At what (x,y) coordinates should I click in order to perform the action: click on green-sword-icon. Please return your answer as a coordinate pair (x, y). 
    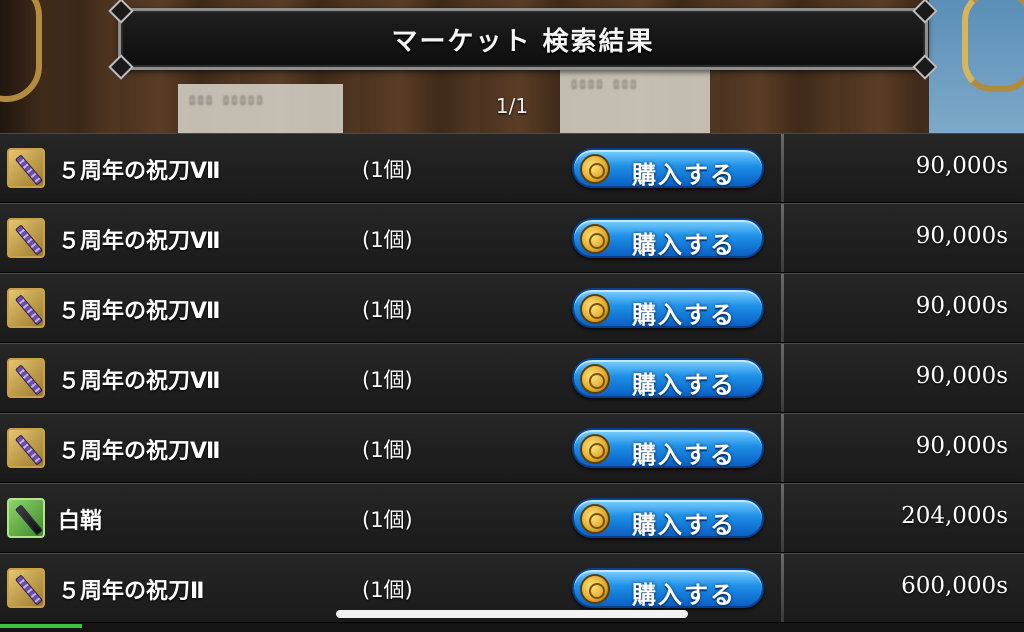
    Looking at the image, I should click on (26, 518).